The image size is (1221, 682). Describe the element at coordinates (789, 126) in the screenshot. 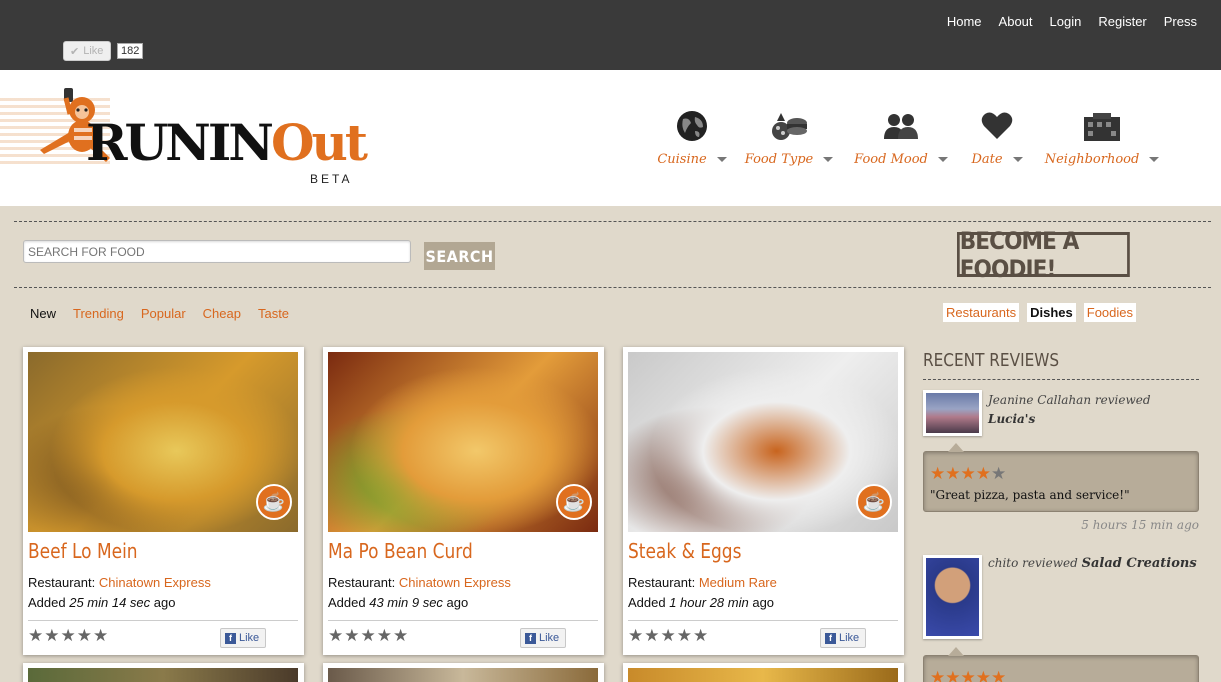

I see `food-type-icon` at that location.